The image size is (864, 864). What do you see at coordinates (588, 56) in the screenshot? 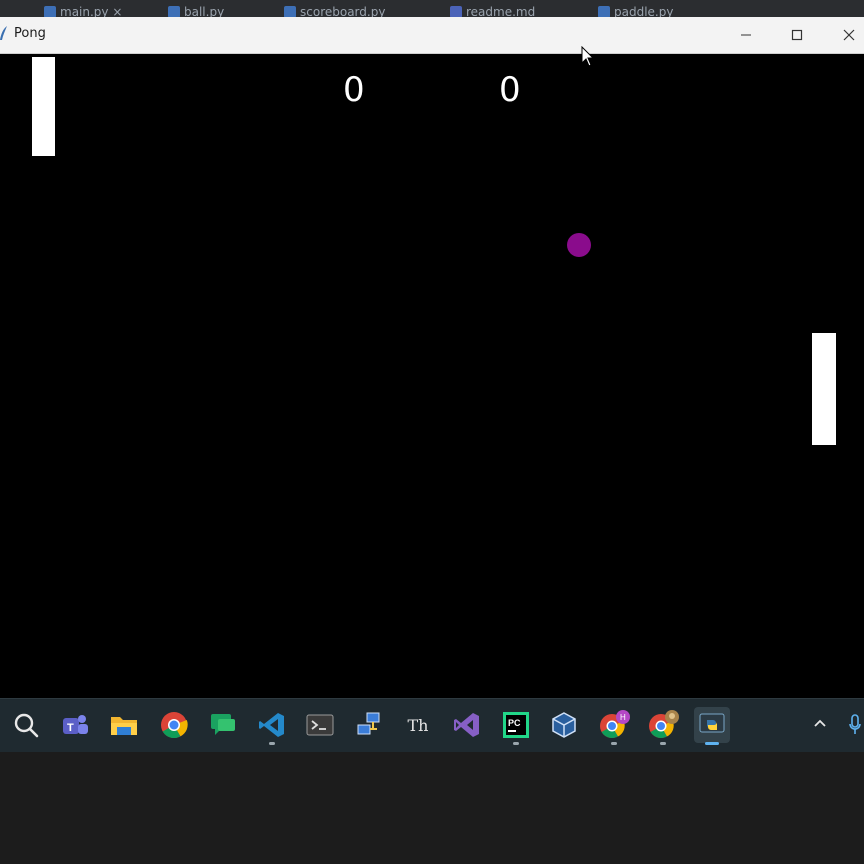
I see `mouse-cursor-icon` at bounding box center [588, 56].